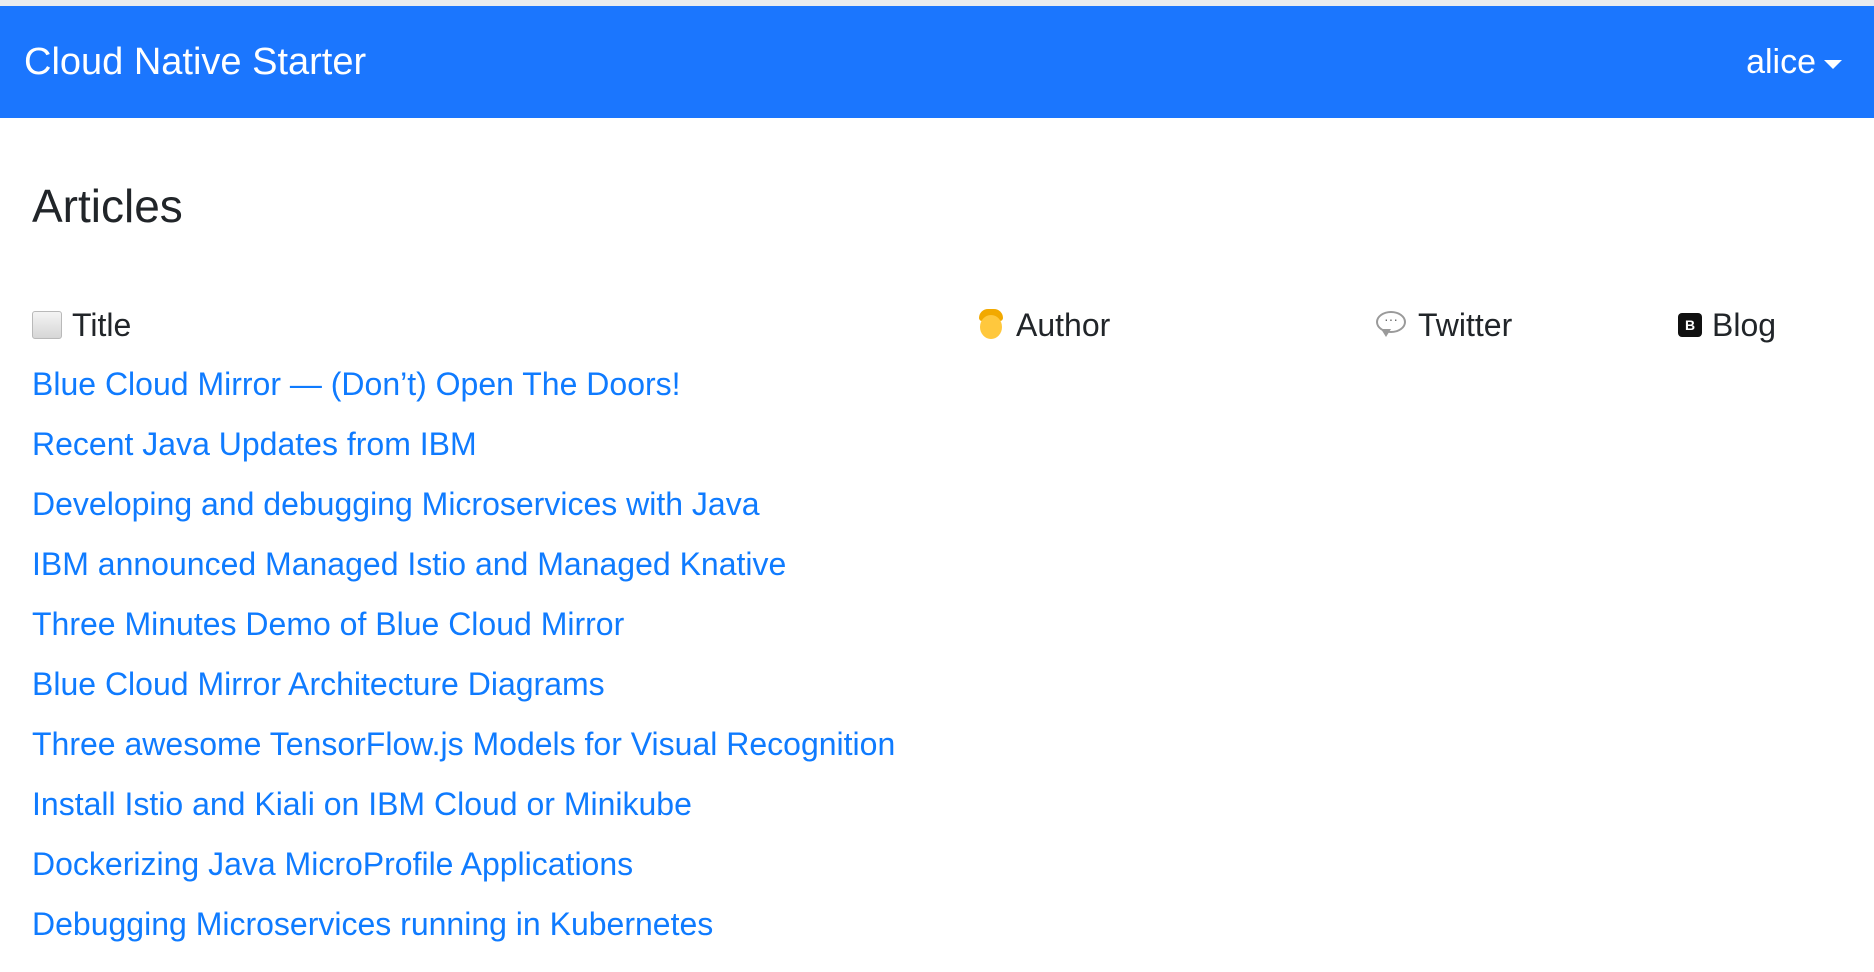 The image size is (1874, 972). Describe the element at coordinates (937, 62) in the screenshot. I see `navbar: Cloud Native Starter alice` at that location.